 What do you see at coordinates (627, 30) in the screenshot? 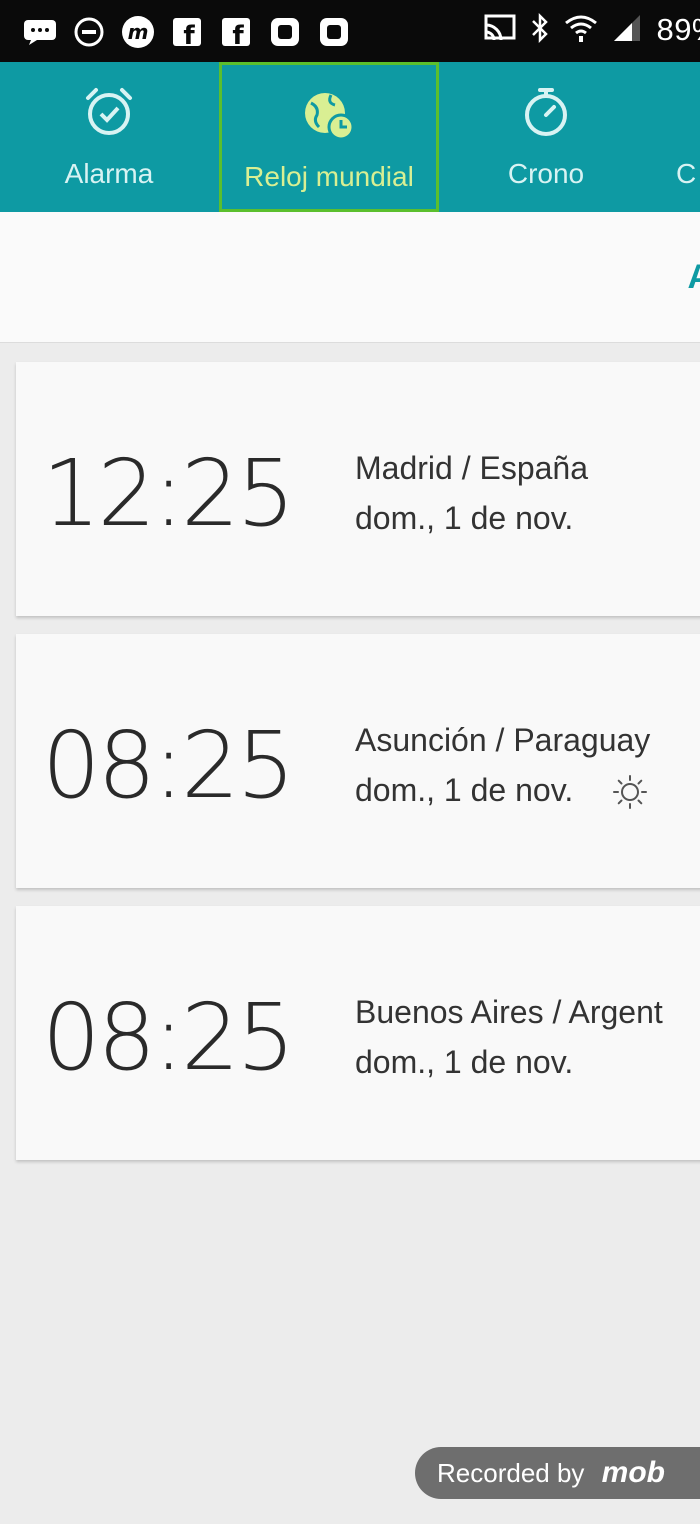
I see `signal-icon` at bounding box center [627, 30].